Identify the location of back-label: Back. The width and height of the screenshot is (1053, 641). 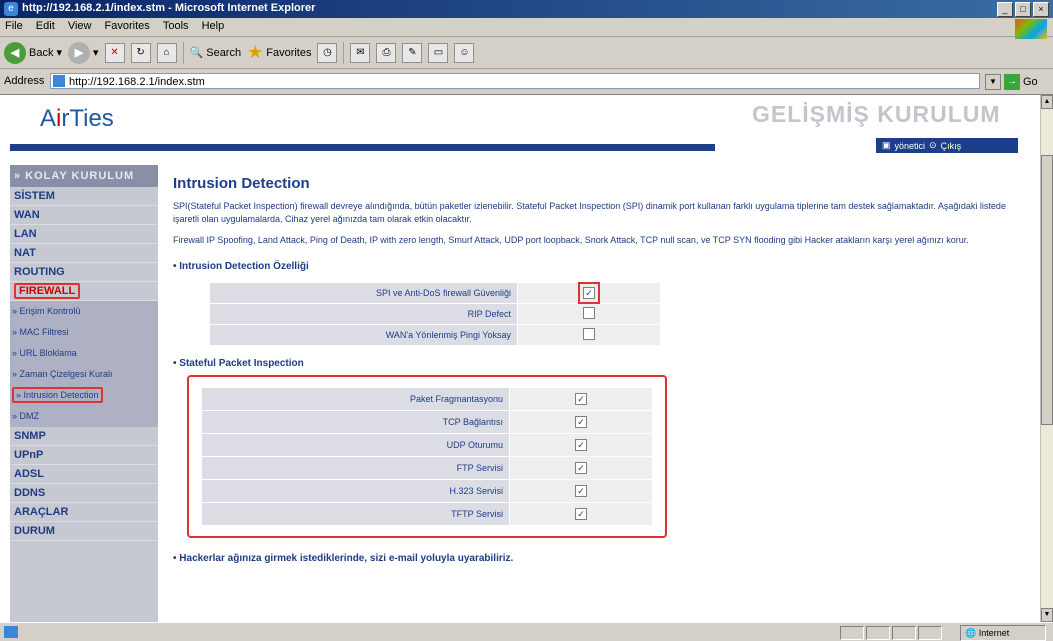
(41, 52).